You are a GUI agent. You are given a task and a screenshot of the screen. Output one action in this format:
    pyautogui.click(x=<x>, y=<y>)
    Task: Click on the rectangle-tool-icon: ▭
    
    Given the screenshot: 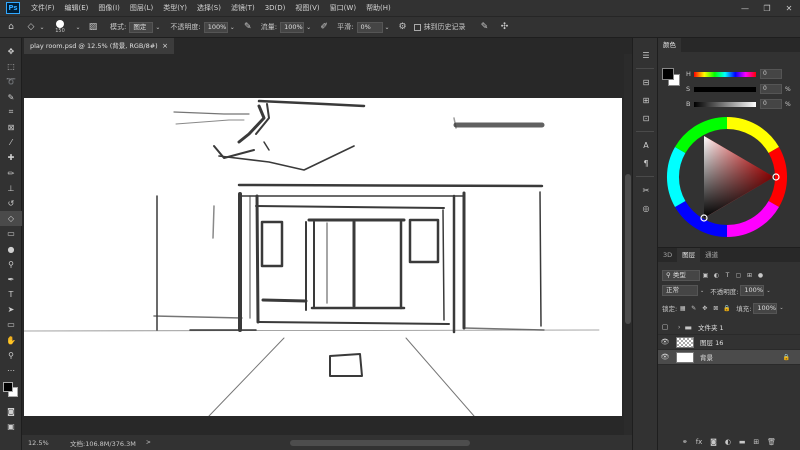 What is the action you would take?
    pyautogui.click(x=11, y=324)
    